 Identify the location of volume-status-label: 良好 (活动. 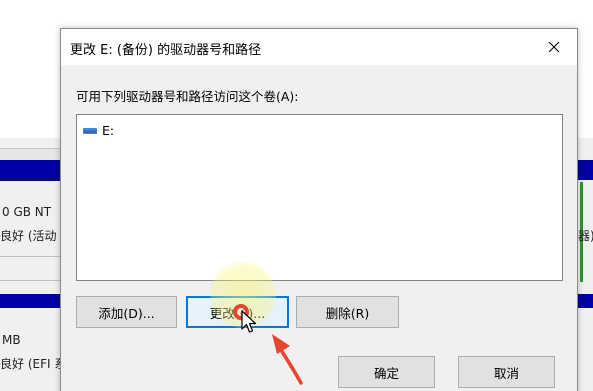
(28, 236).